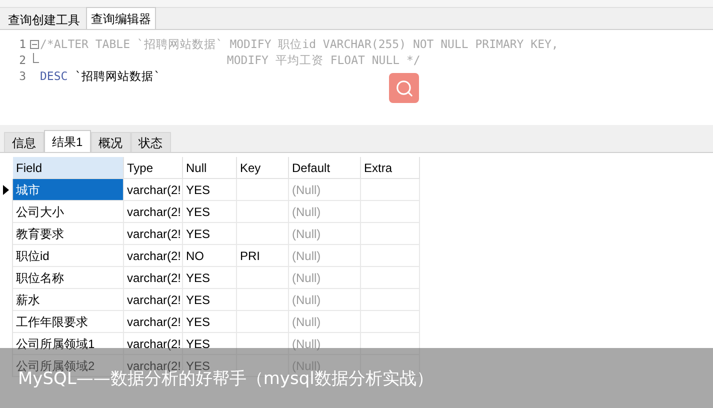  What do you see at coordinates (34, 44) in the screenshot?
I see `fold-icon` at bounding box center [34, 44].